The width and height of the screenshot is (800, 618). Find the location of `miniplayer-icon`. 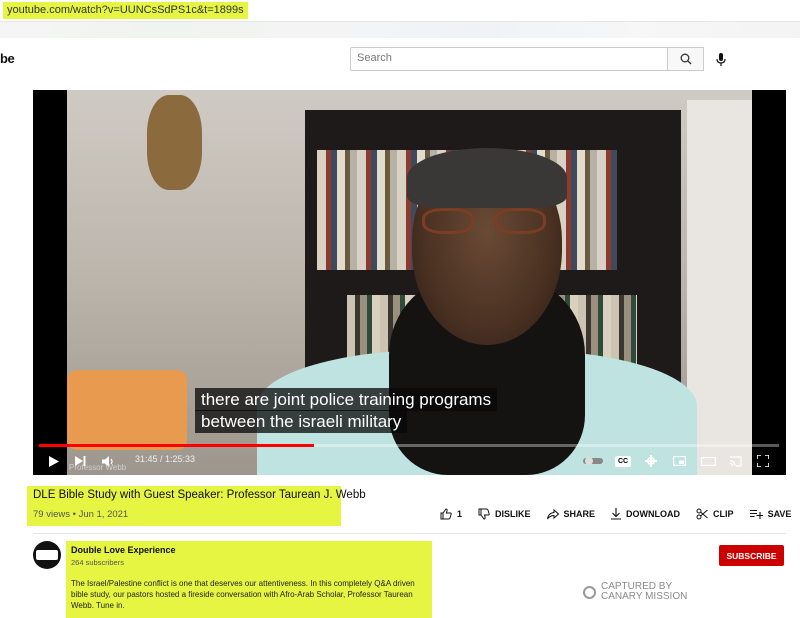

miniplayer-icon is located at coordinates (679, 461).